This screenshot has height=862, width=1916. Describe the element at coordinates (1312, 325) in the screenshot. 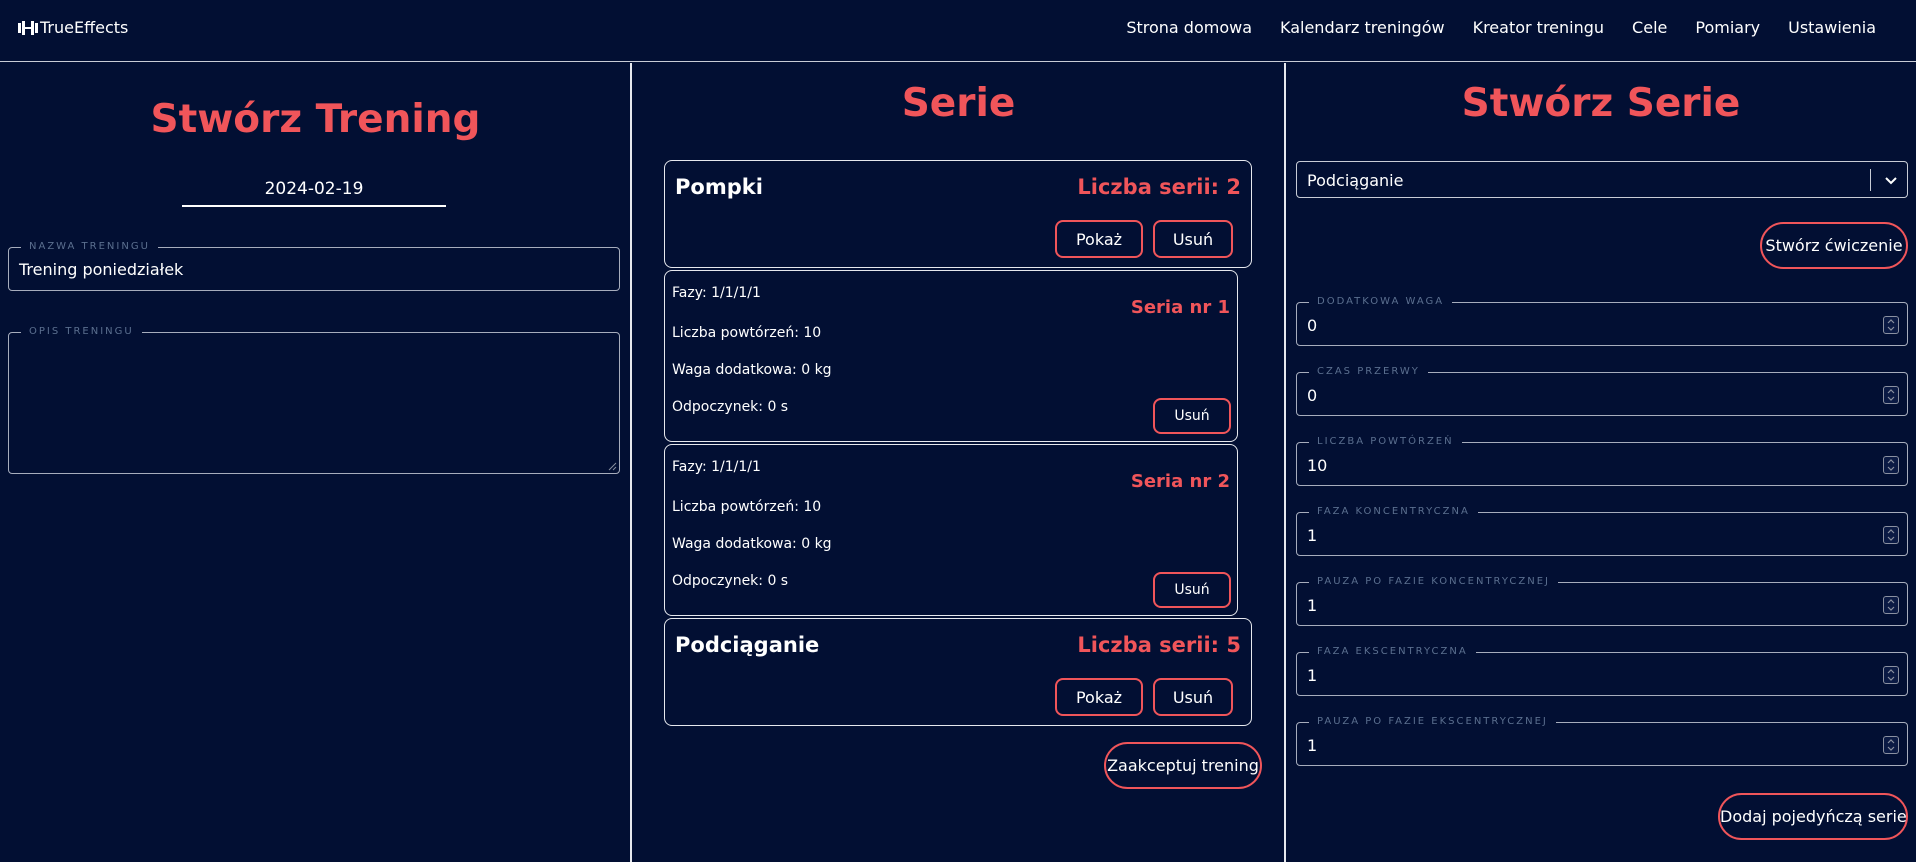

I see `extra-weight-value: 0` at that location.